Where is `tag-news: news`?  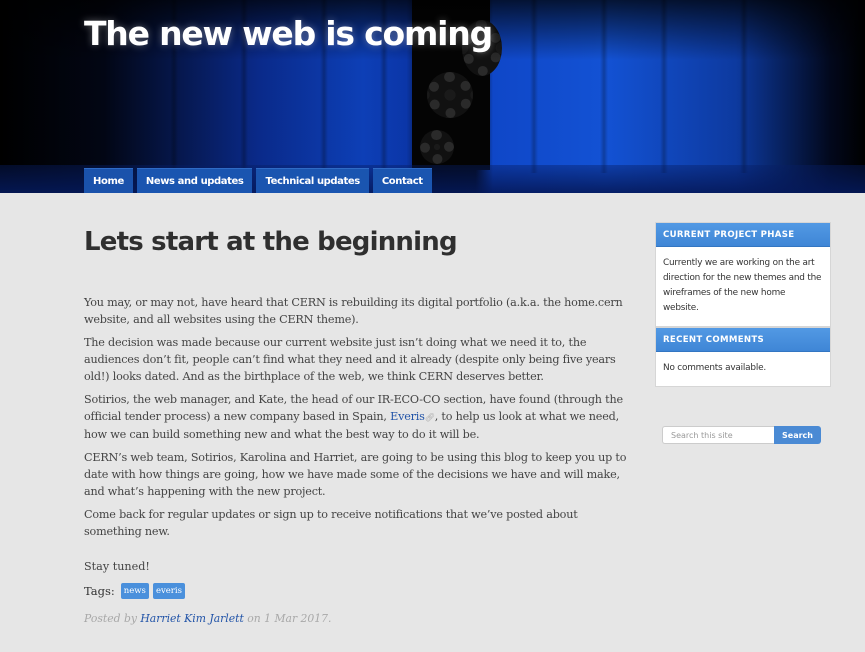 tag-news: news is located at coordinates (134, 591).